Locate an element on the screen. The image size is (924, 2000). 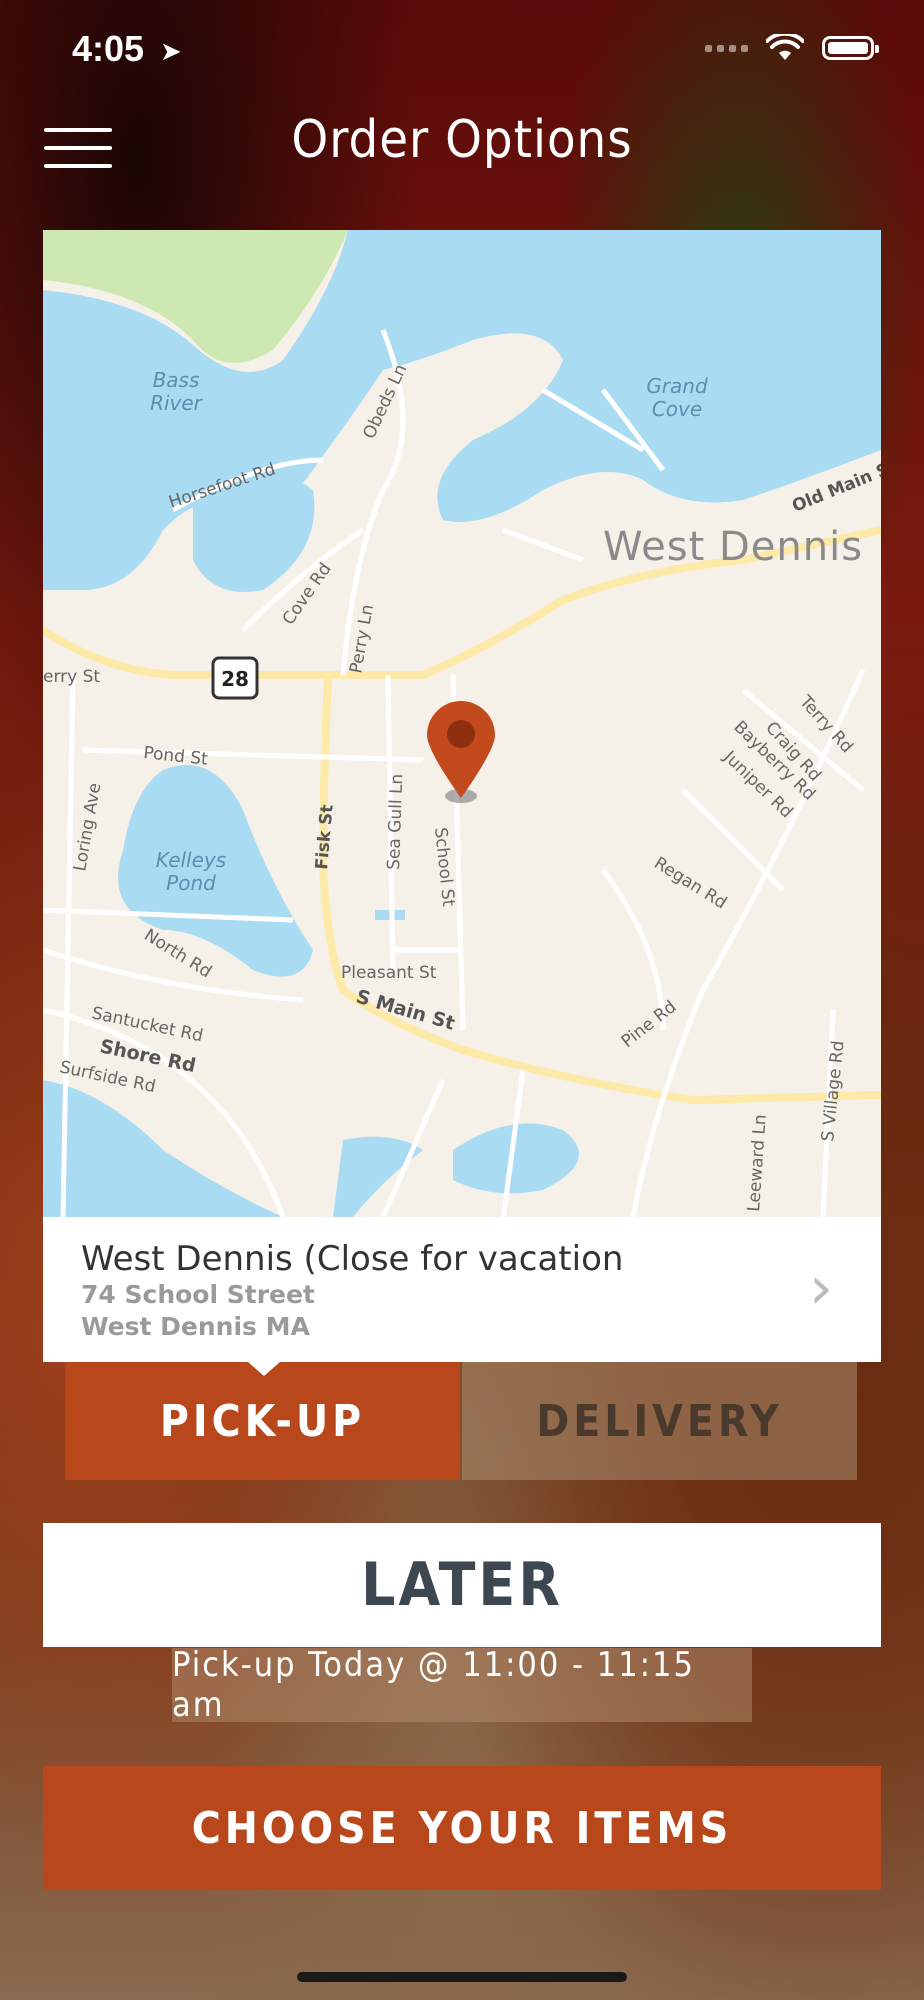
status-time: 4:05 is located at coordinates (108, 48).